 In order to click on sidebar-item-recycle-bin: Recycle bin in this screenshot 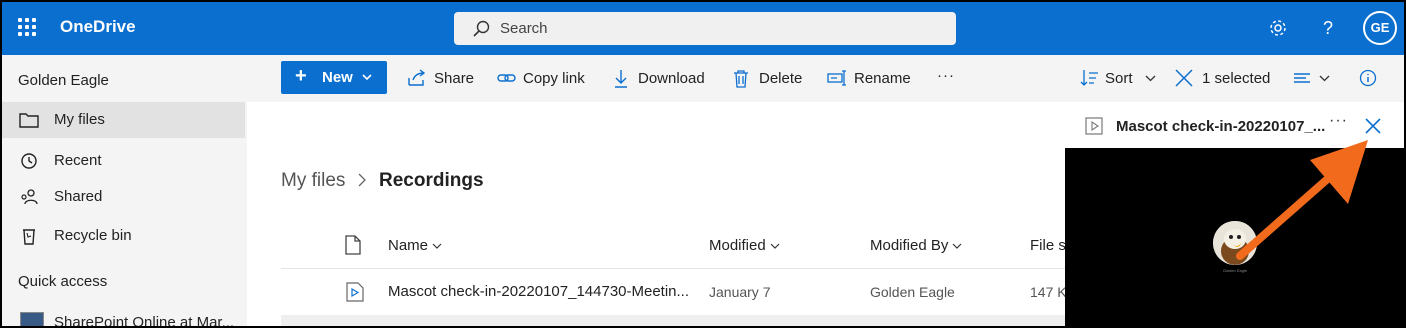, I will do `click(123, 236)`.